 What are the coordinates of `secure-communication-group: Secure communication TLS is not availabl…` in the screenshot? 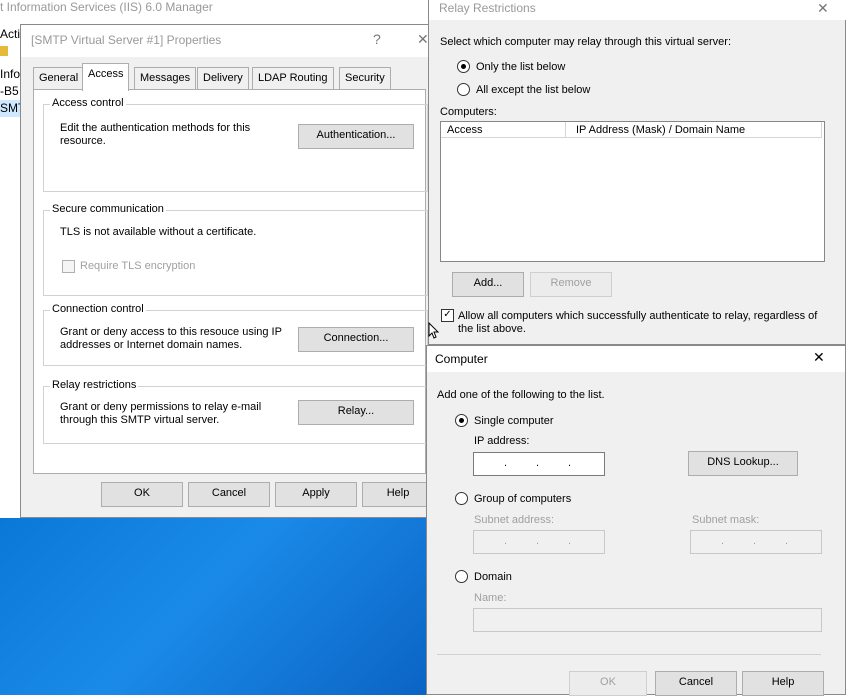 It's located at (235, 249).